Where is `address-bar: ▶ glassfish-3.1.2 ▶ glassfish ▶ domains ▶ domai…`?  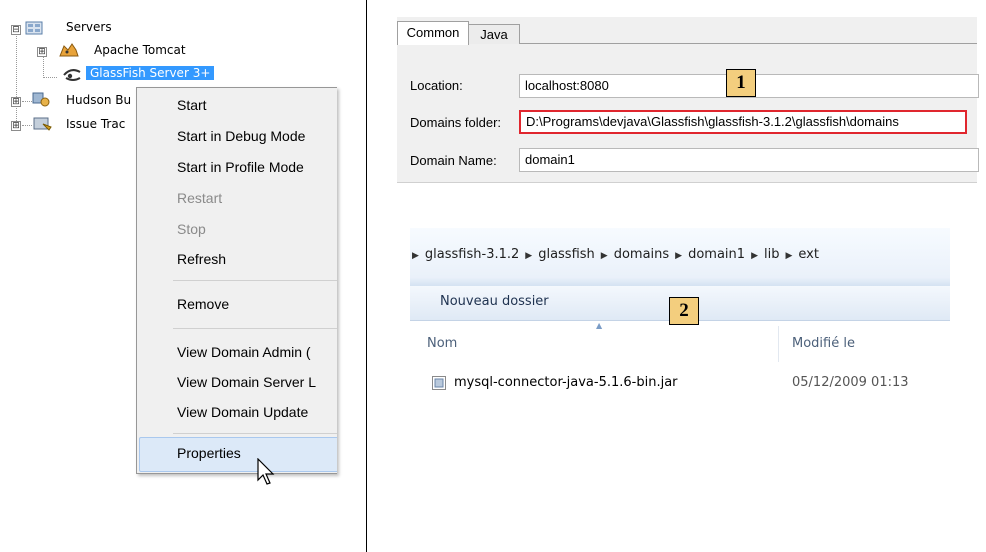
address-bar: ▶ glassfish-3.1.2 ▶ glassfish ▶ domains ▶ domai… is located at coordinates (680, 257).